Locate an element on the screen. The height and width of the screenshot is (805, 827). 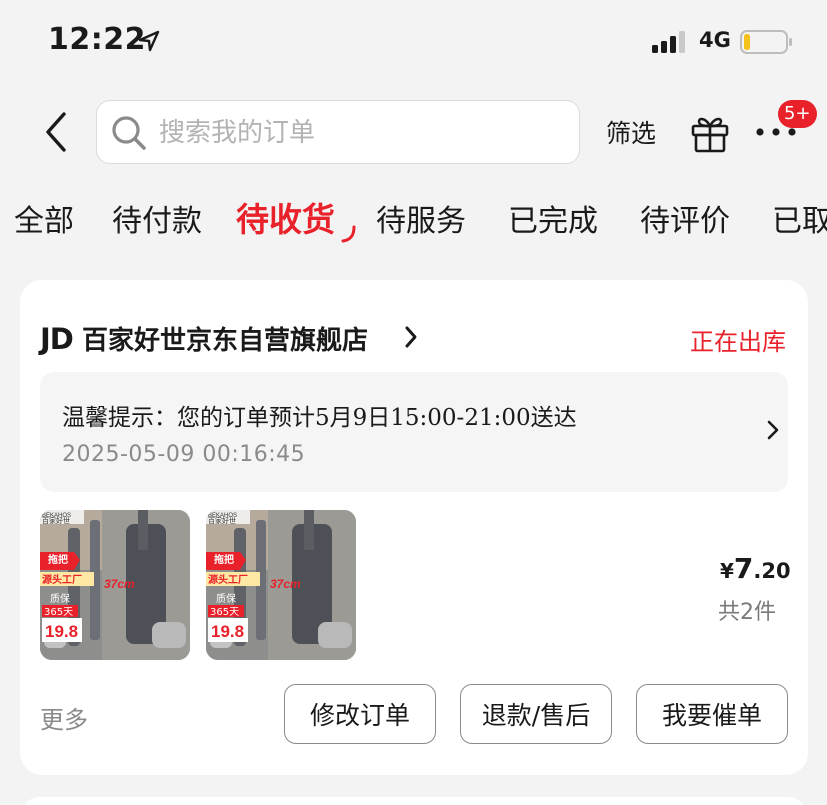
jd-logo: JD is located at coordinates (57, 339).